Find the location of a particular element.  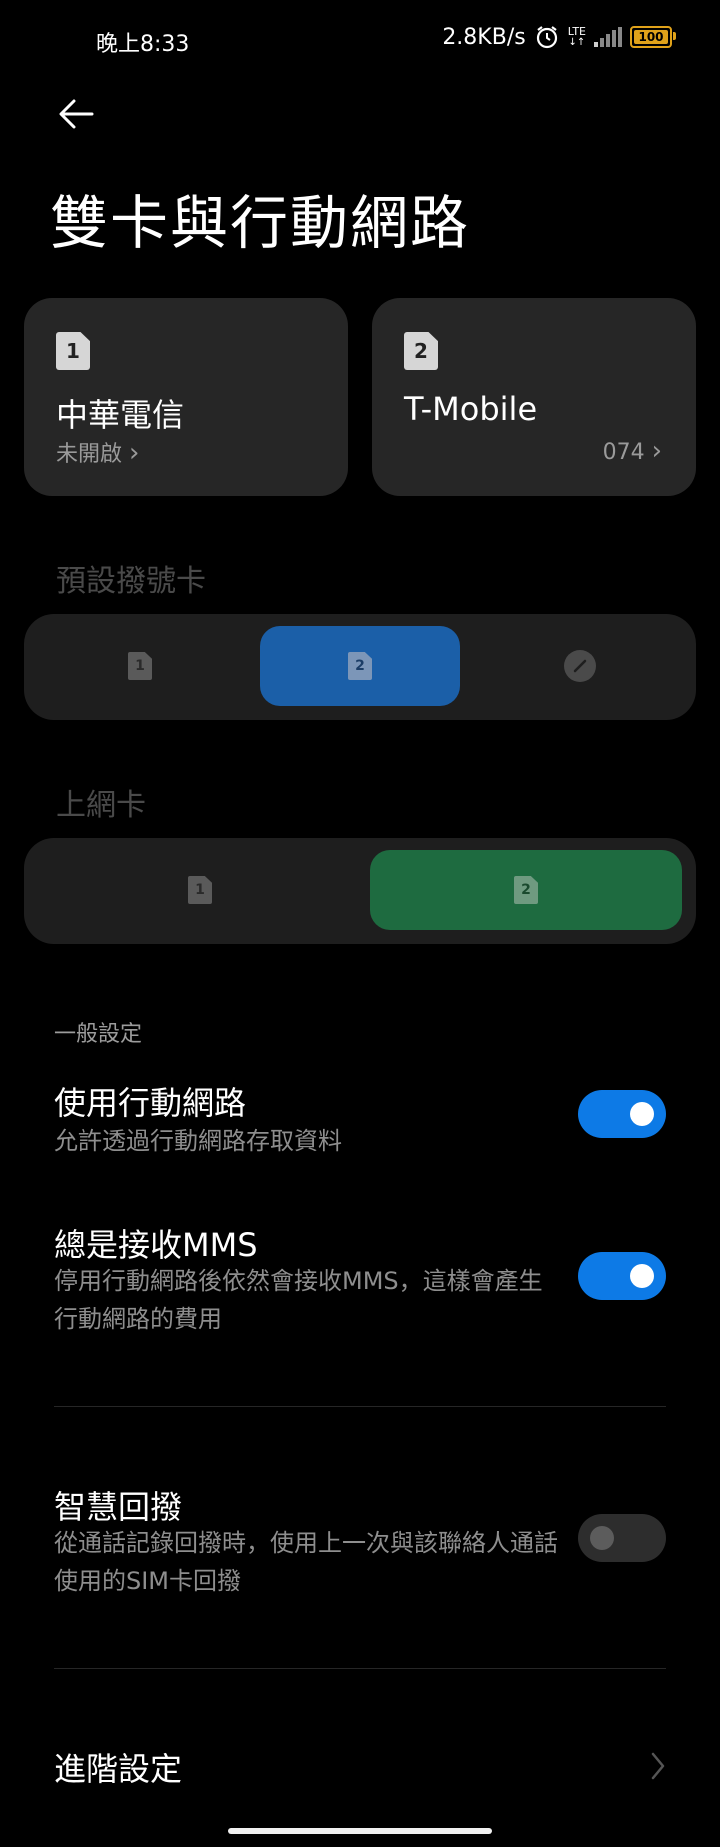

sim-card-1: 1 中華電信 未開啟 › is located at coordinates (186, 397).